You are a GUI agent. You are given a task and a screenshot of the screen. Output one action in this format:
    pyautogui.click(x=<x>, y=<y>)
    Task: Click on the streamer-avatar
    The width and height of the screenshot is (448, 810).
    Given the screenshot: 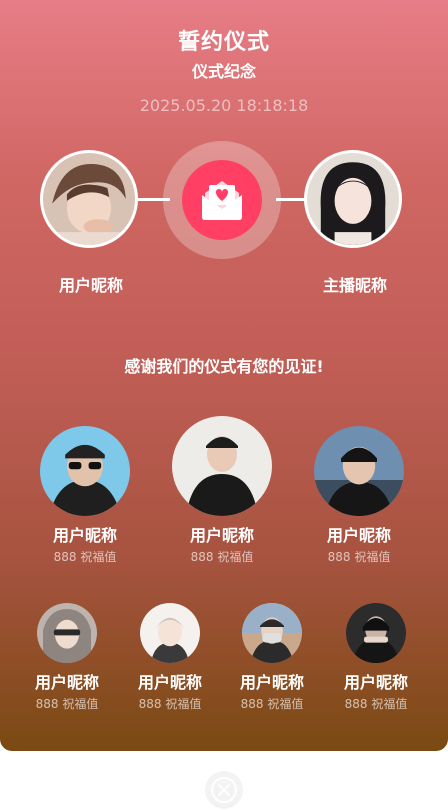 What is the action you would take?
    pyautogui.click(x=353, y=199)
    